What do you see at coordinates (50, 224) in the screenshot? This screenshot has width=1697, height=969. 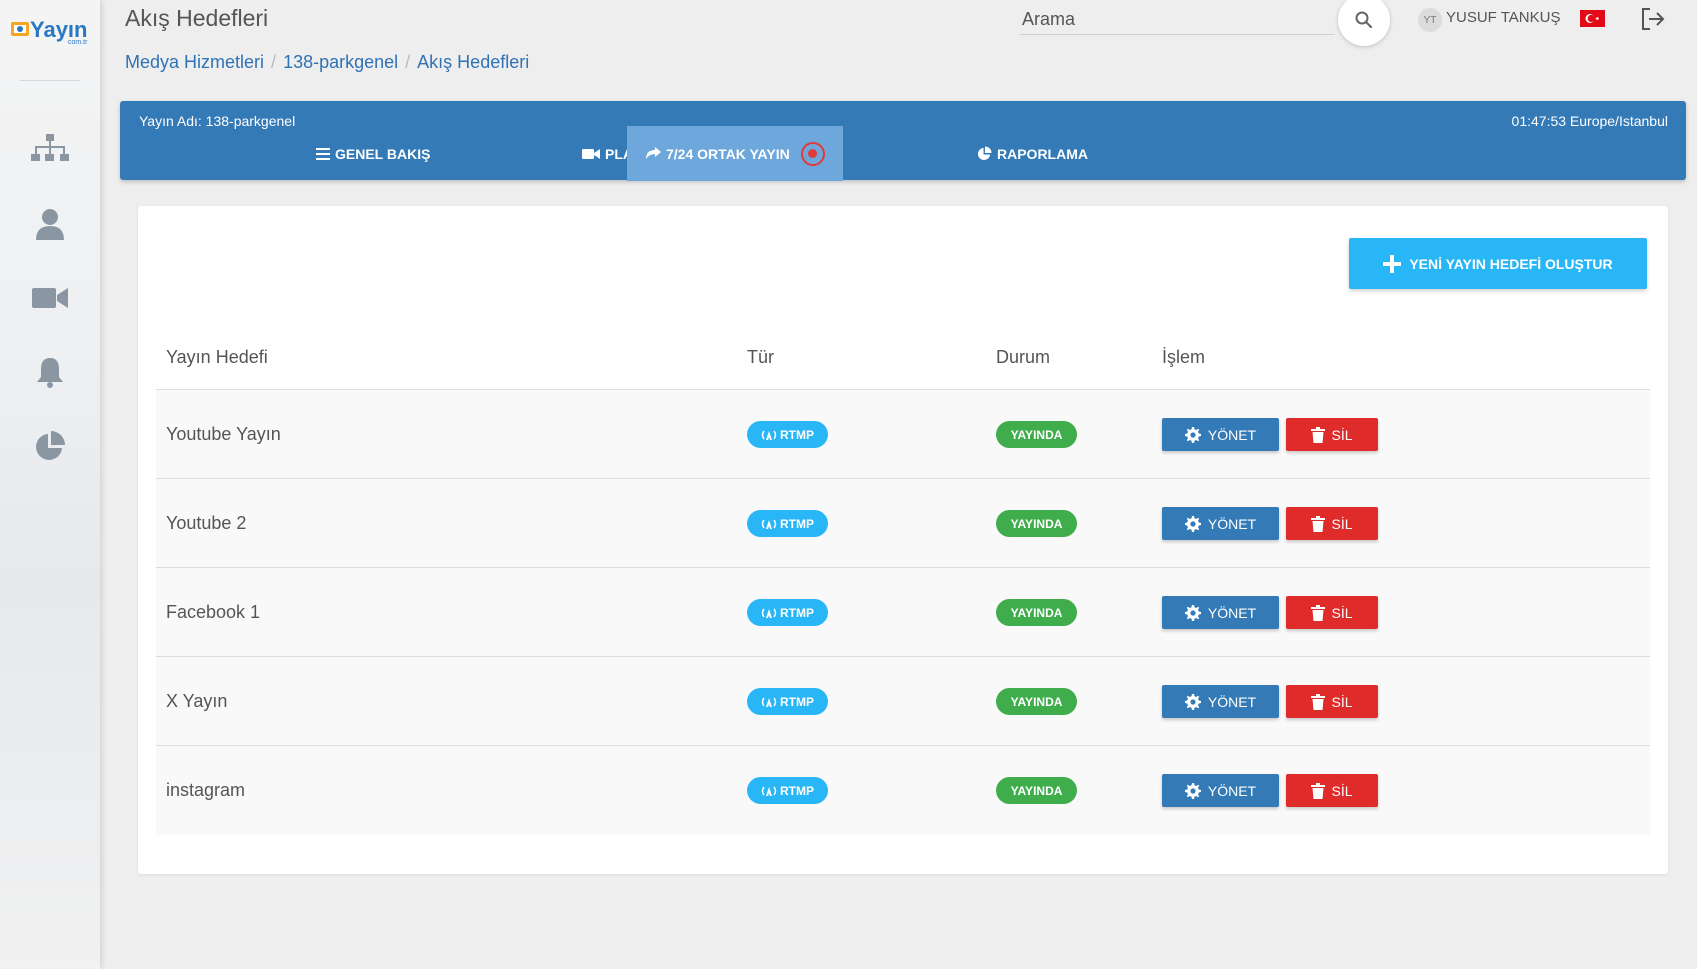 I see `user-icon` at bounding box center [50, 224].